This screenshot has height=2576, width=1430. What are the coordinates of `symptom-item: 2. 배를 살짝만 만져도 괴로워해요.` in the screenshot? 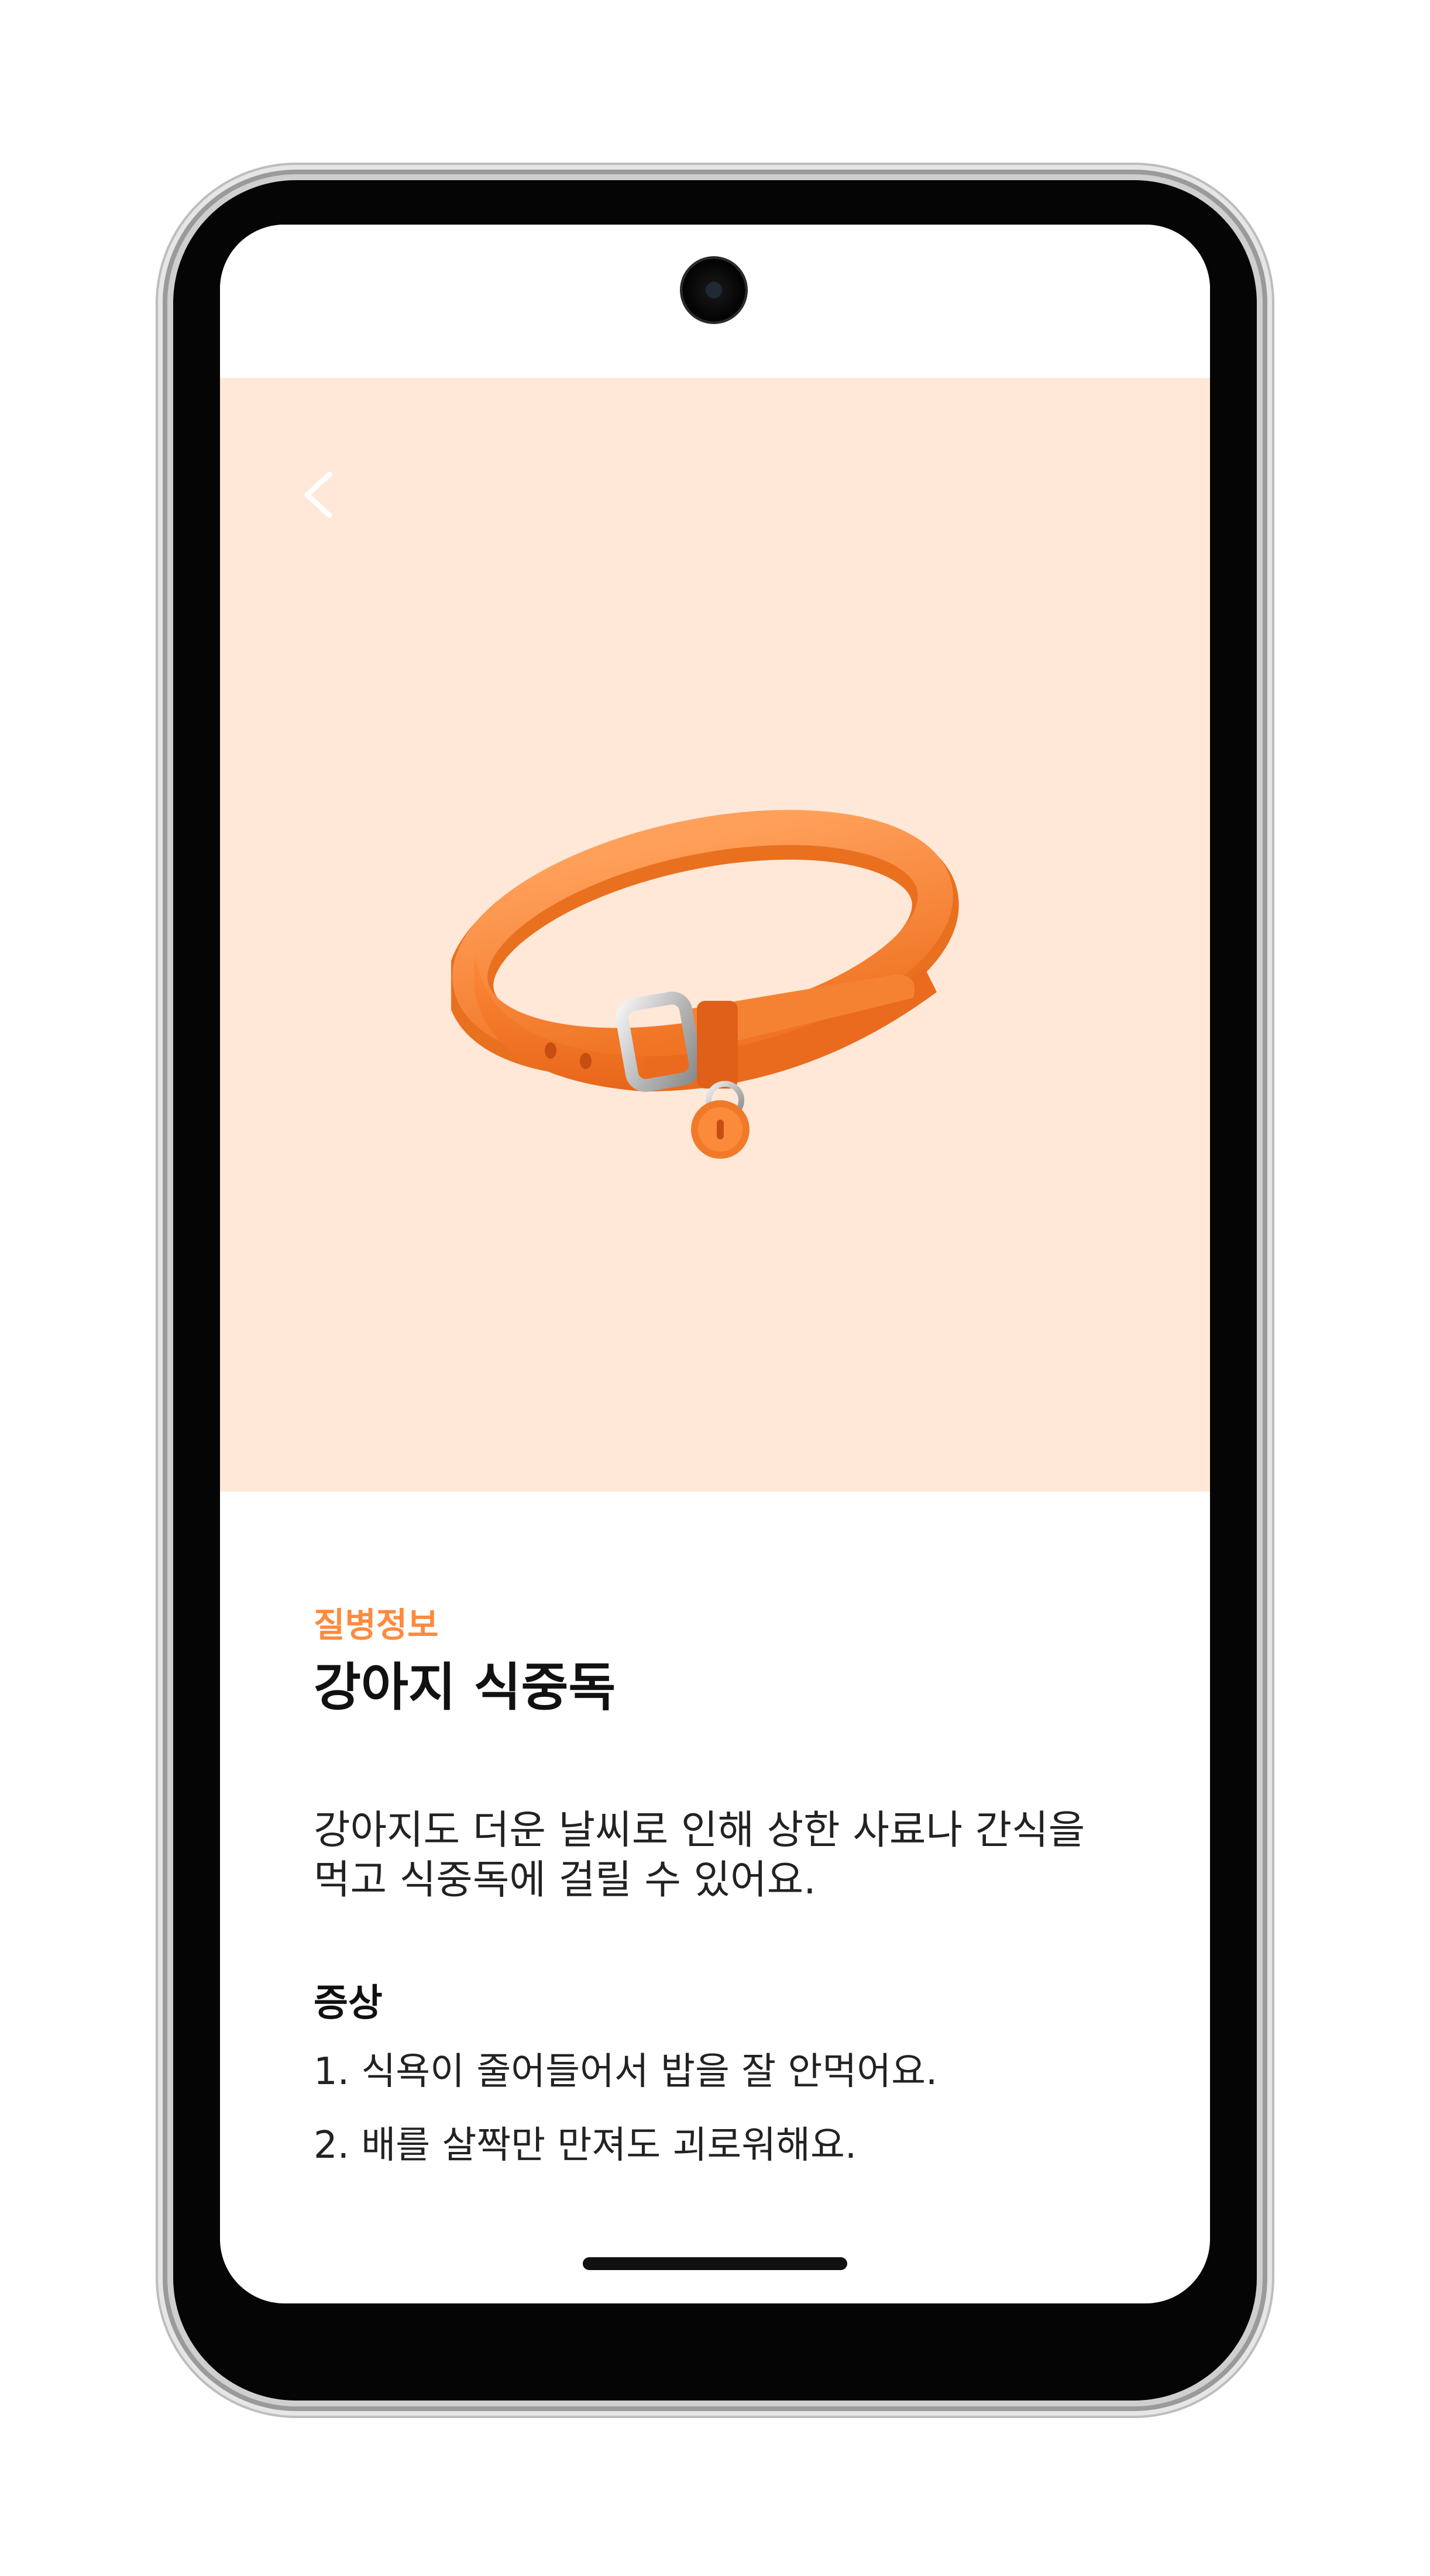 It's located at (585, 2145).